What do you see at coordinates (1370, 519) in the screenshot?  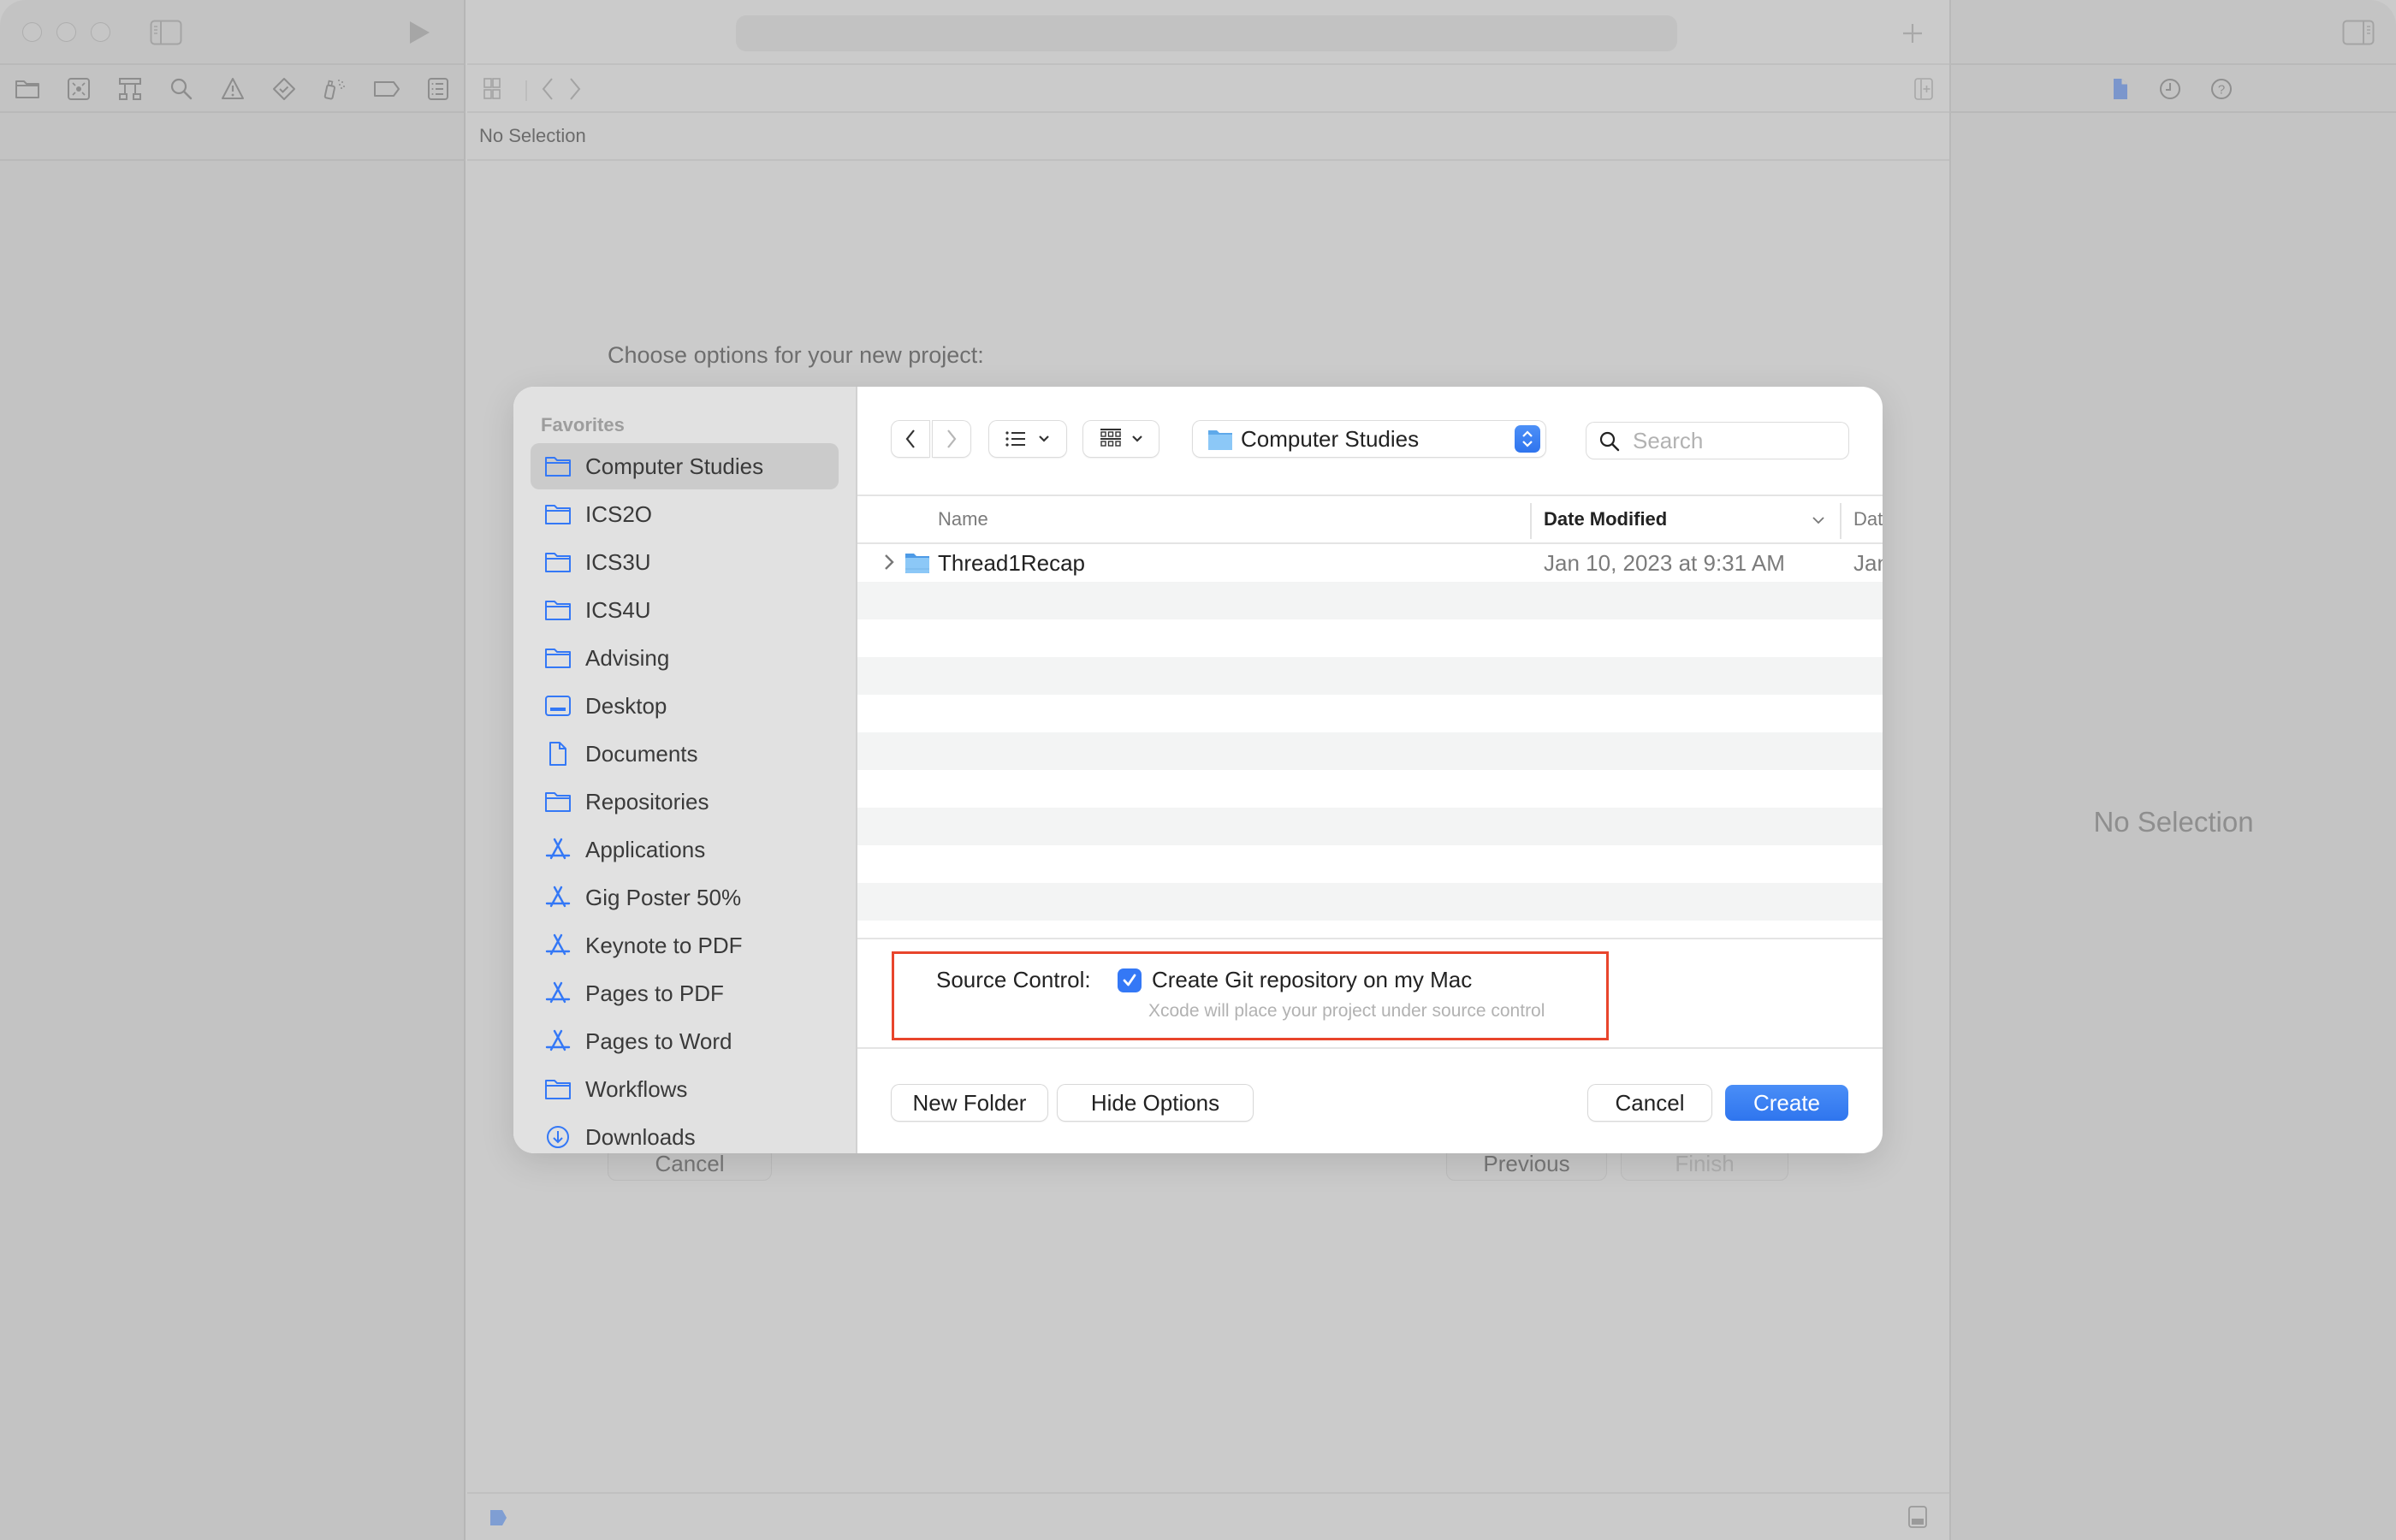 I see `column-header-row: Name Date Modified Date Added` at bounding box center [1370, 519].